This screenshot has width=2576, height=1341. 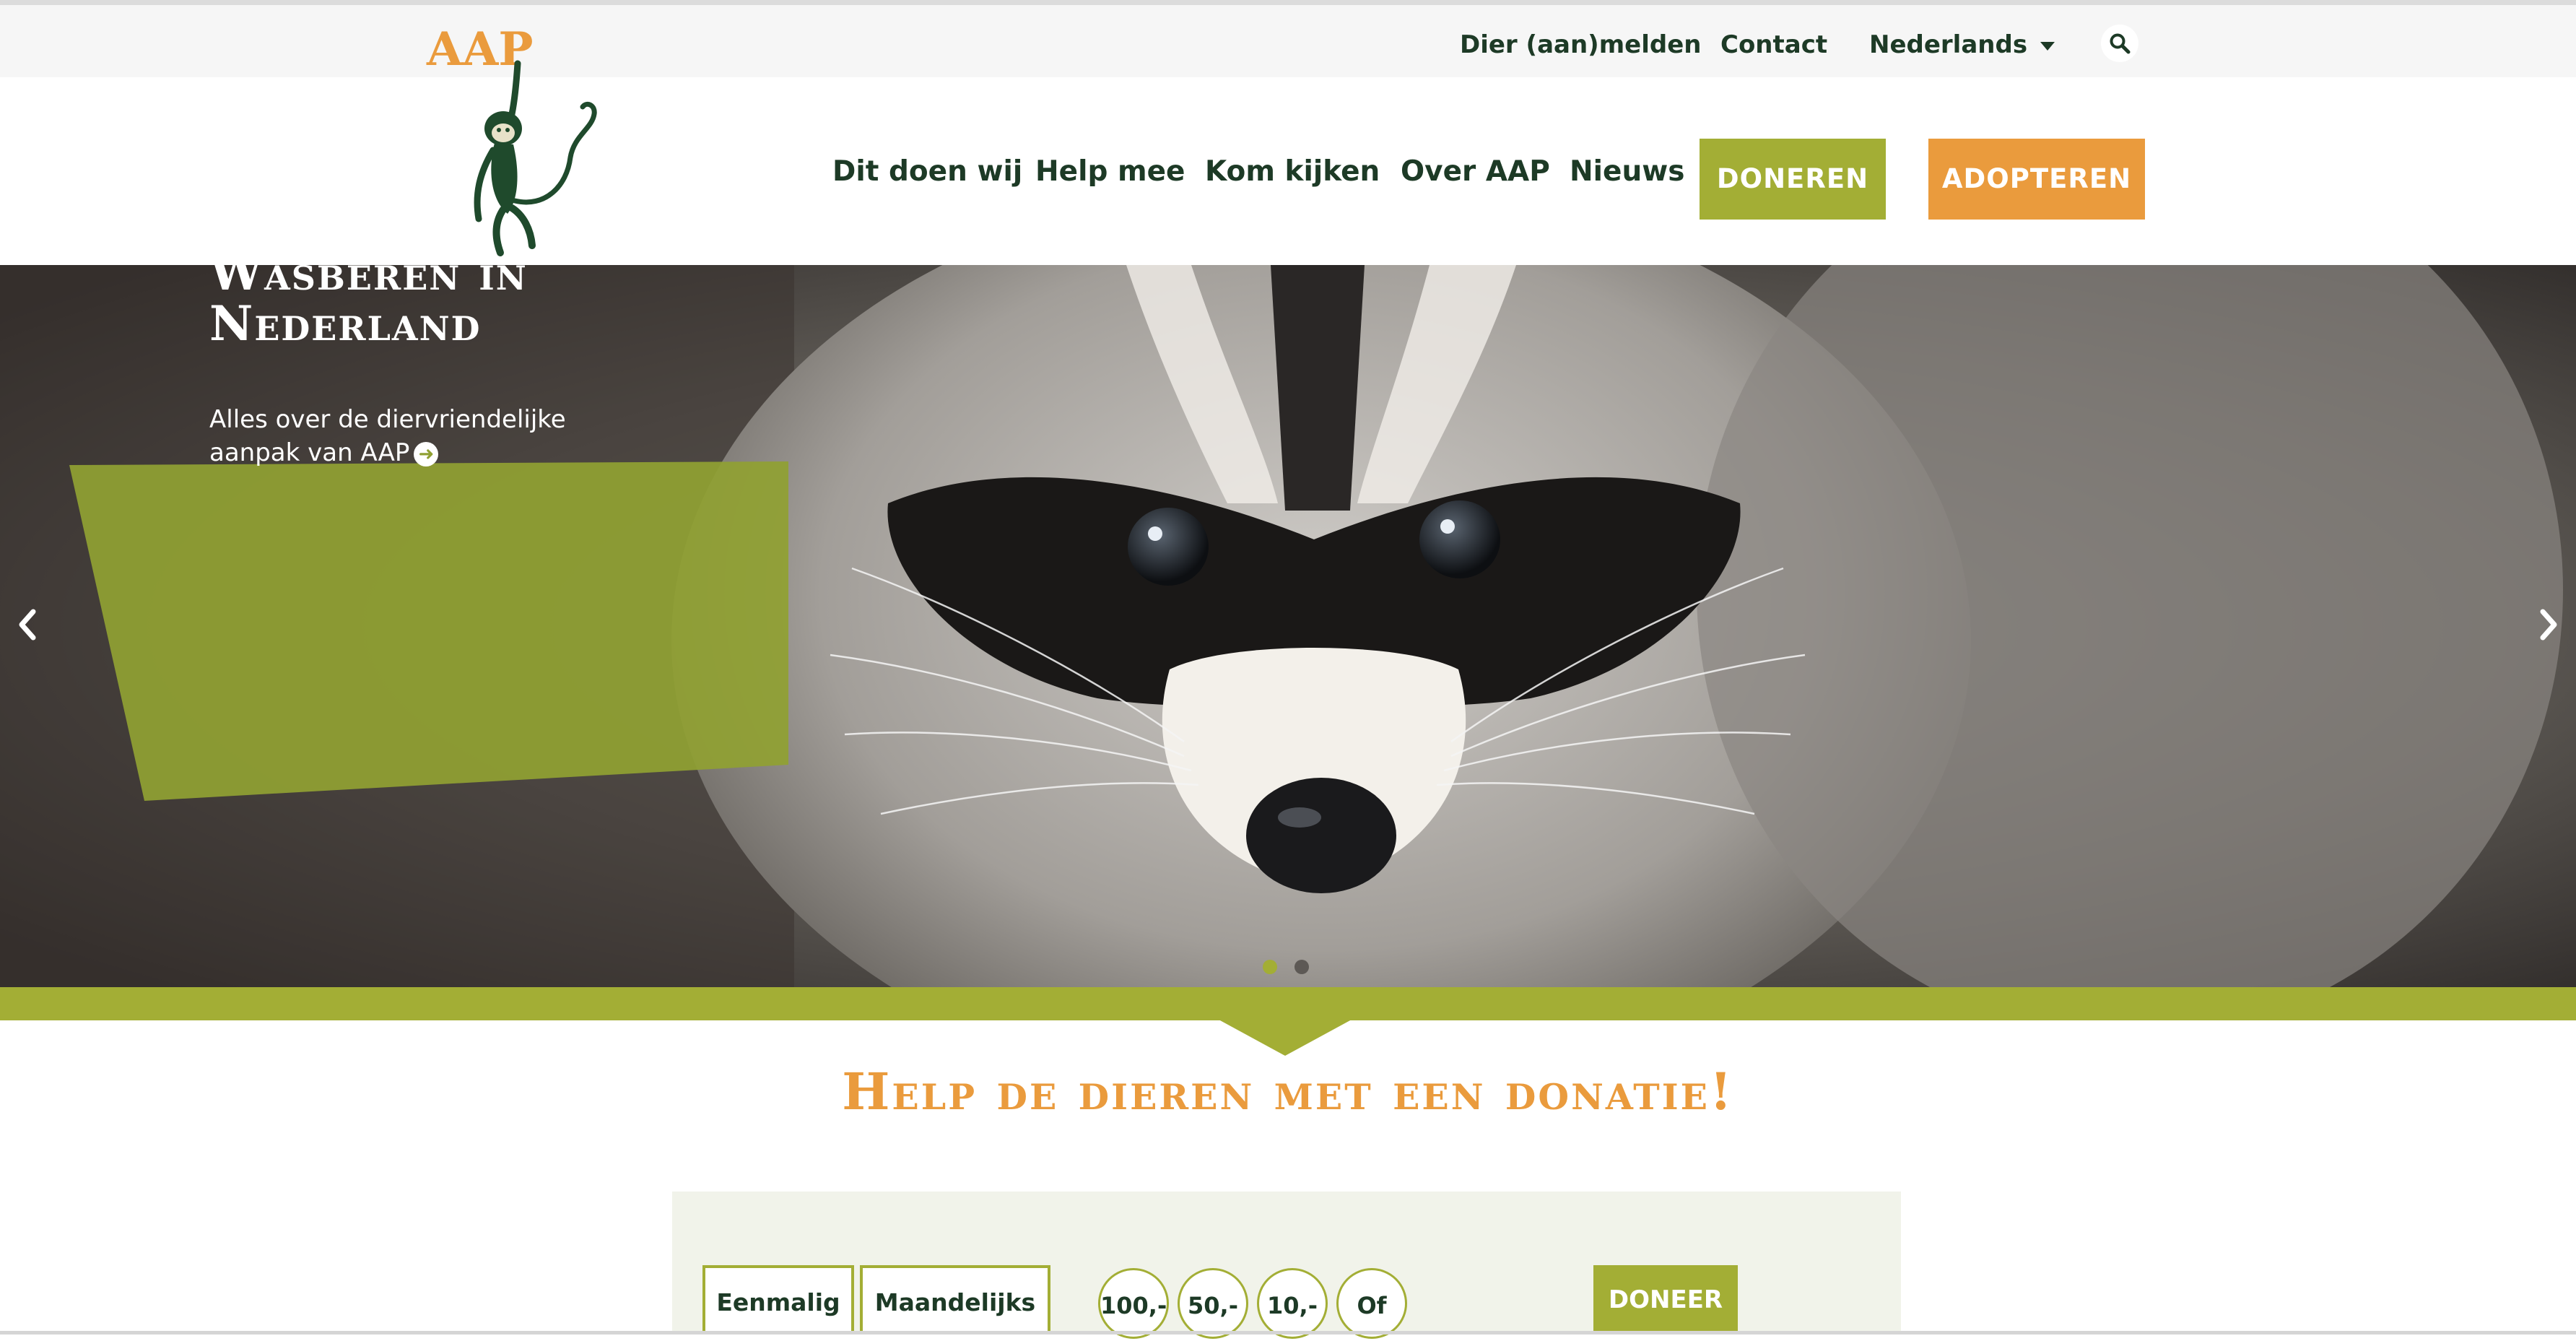 I want to click on amount-option-10: 10,-, so click(x=1292, y=1303).